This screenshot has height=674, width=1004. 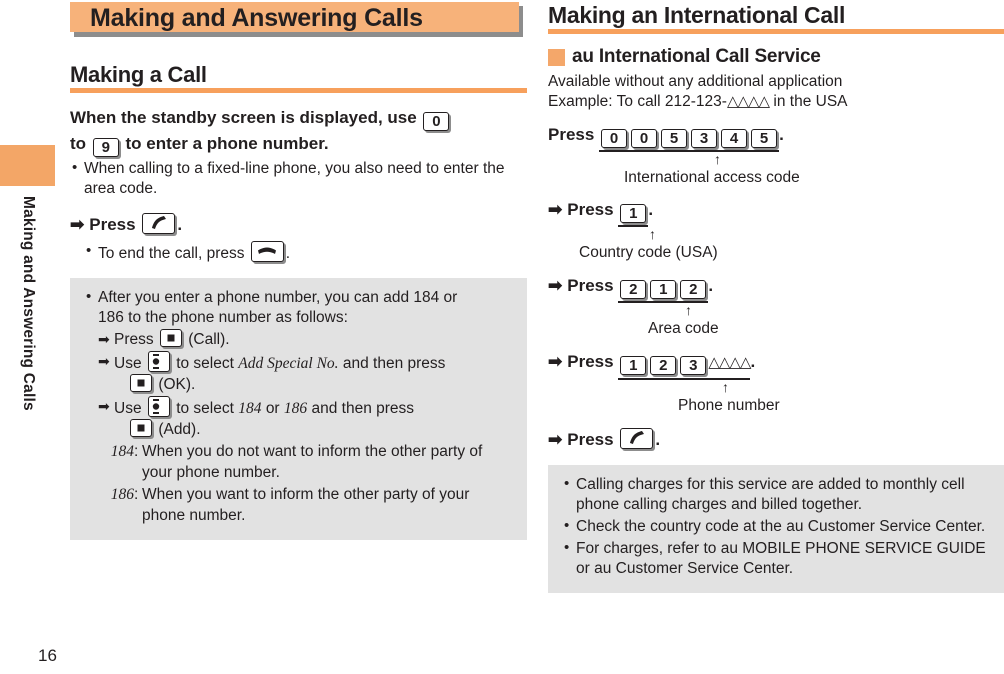 What do you see at coordinates (776, 57) in the screenshot?
I see `subsection-heading-au-service: au International Call Service` at bounding box center [776, 57].